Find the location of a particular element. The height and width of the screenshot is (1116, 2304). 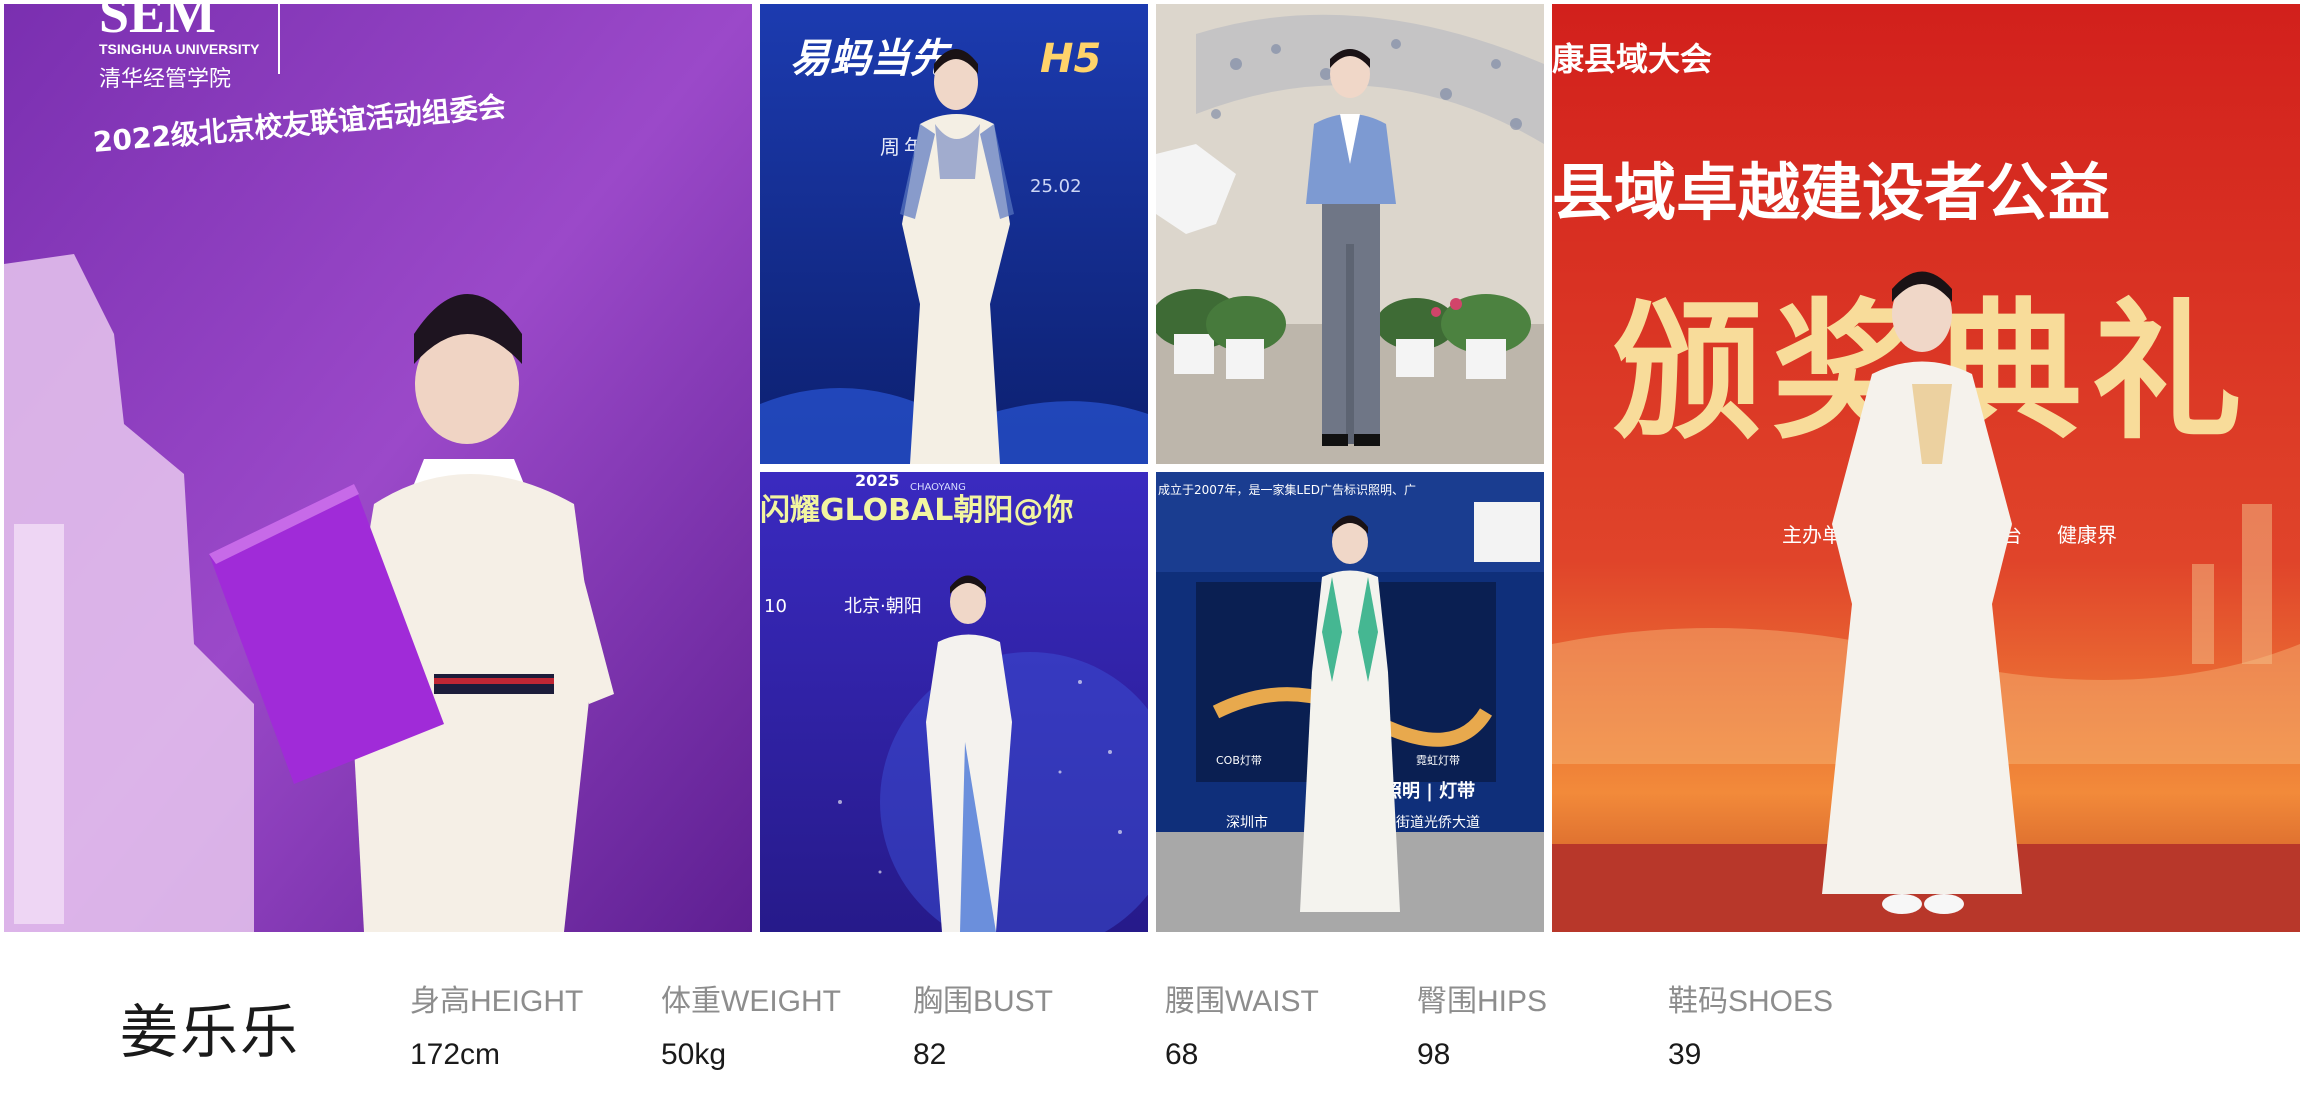

stat-weight: 体重WEIGHT 50kg is located at coordinates (751, 1024).